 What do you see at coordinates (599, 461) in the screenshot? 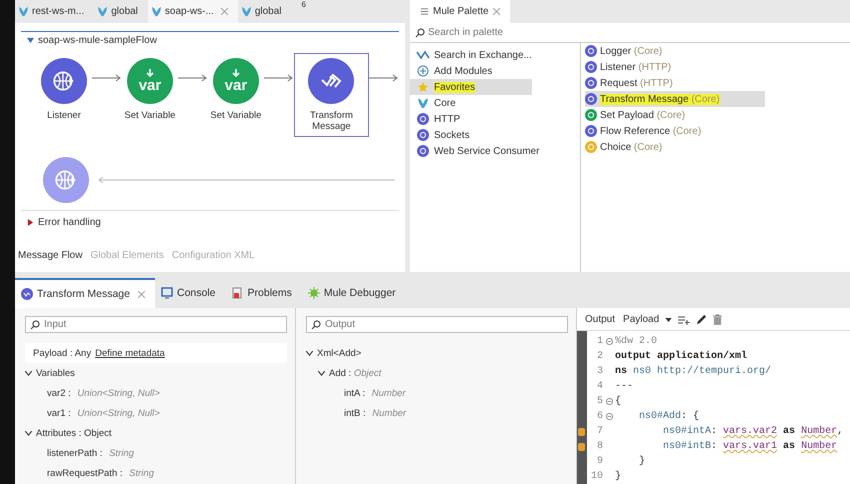
I see `line-number: 9` at bounding box center [599, 461].